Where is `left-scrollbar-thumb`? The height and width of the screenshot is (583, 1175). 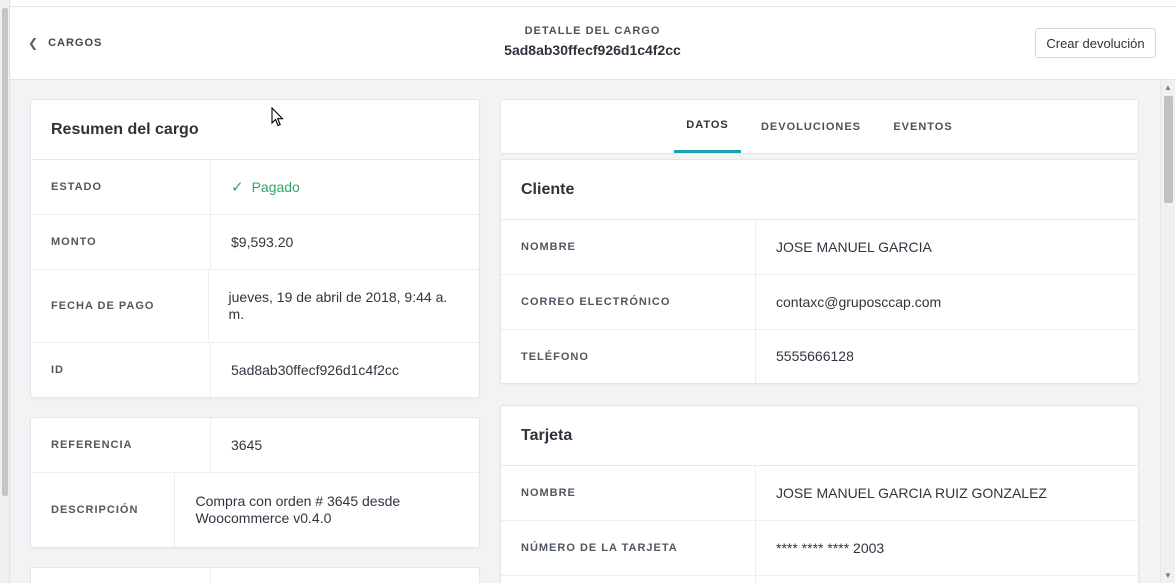 left-scrollbar-thumb is located at coordinates (5, 252).